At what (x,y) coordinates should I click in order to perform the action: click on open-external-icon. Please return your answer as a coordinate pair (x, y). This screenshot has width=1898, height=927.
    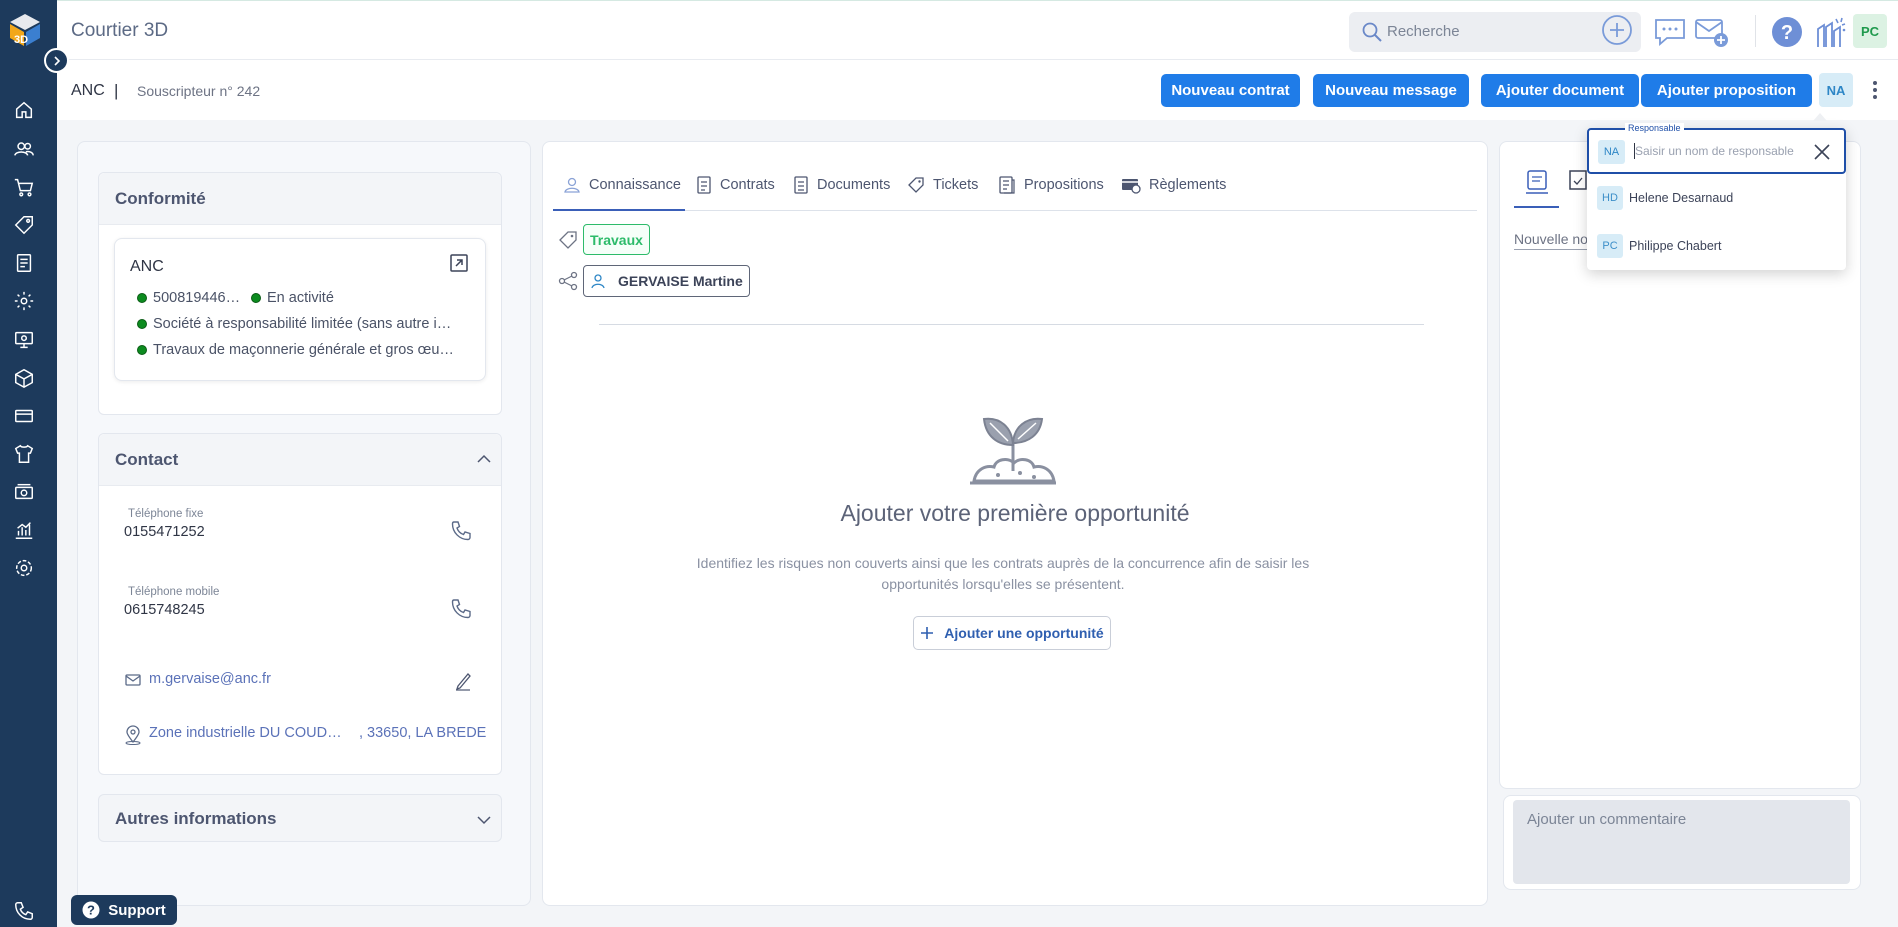
    Looking at the image, I should click on (459, 263).